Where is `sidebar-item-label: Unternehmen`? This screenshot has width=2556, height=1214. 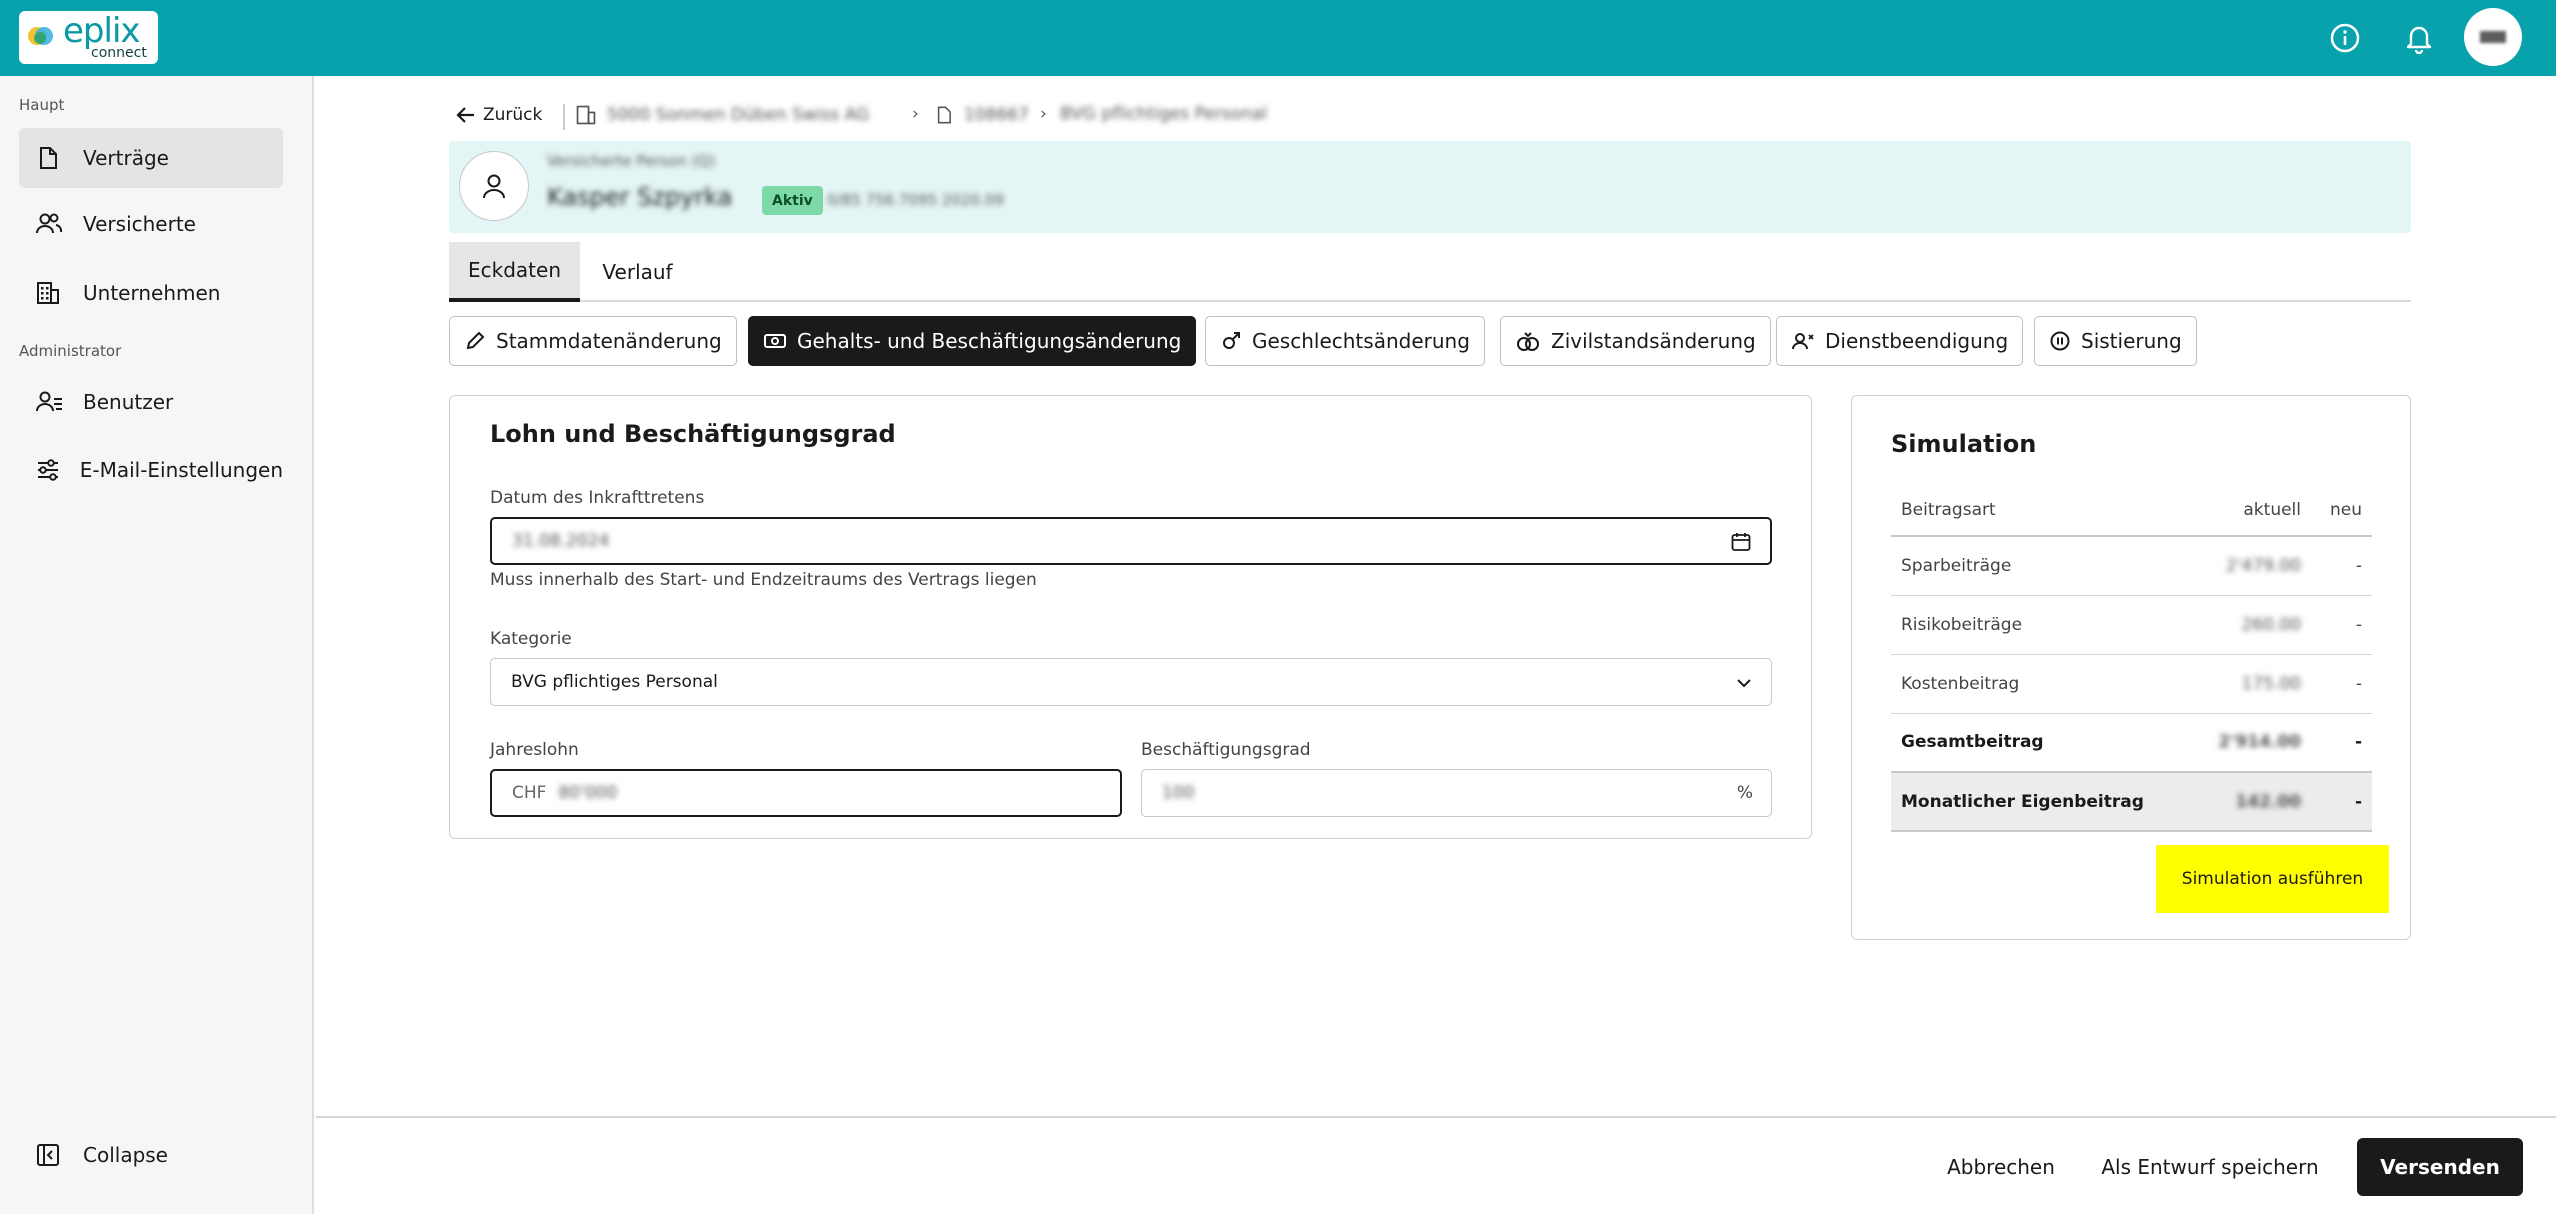 sidebar-item-label: Unternehmen is located at coordinates (152, 293).